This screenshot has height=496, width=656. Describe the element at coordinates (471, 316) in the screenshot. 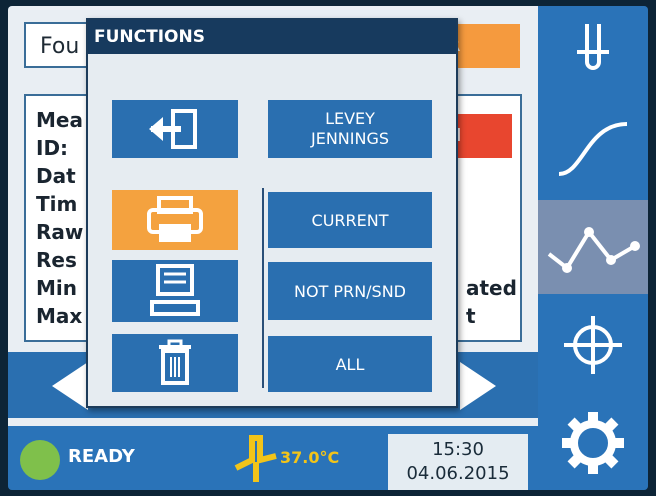

I see `detail-value: t` at that location.